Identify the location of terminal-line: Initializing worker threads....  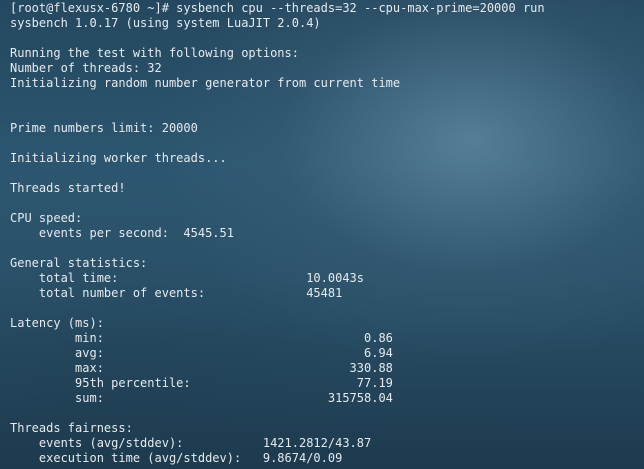
(118, 158).